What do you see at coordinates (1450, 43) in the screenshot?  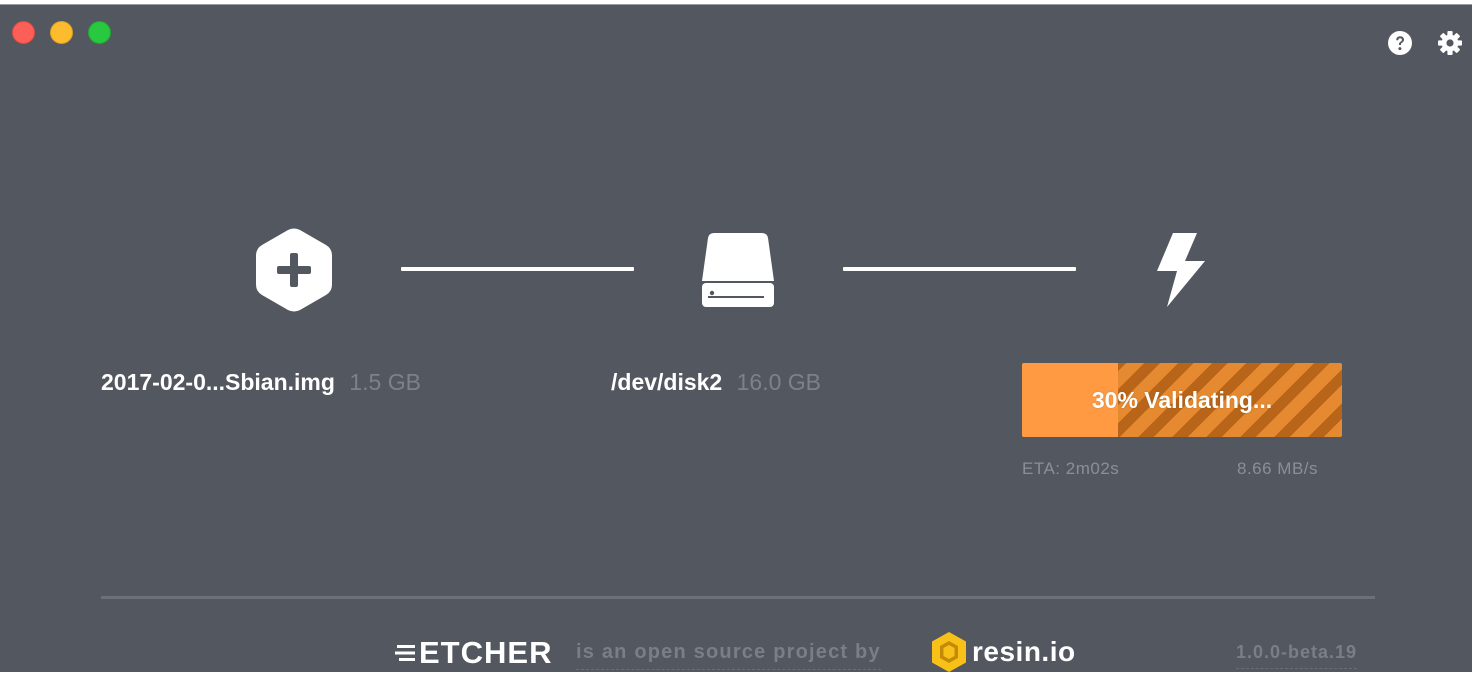 I see `gear-icon` at bounding box center [1450, 43].